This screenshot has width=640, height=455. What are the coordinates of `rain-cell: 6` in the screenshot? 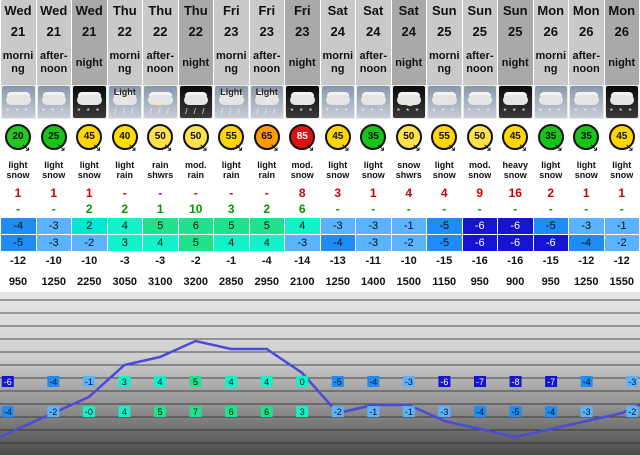 It's located at (302, 209).